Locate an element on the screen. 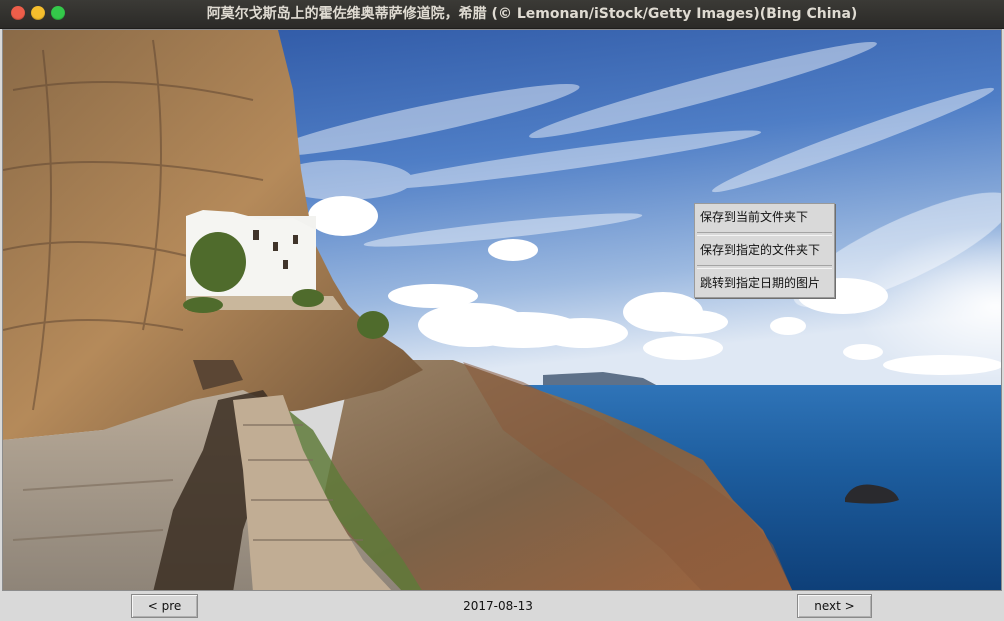  previous-button: < pre is located at coordinates (164, 606).